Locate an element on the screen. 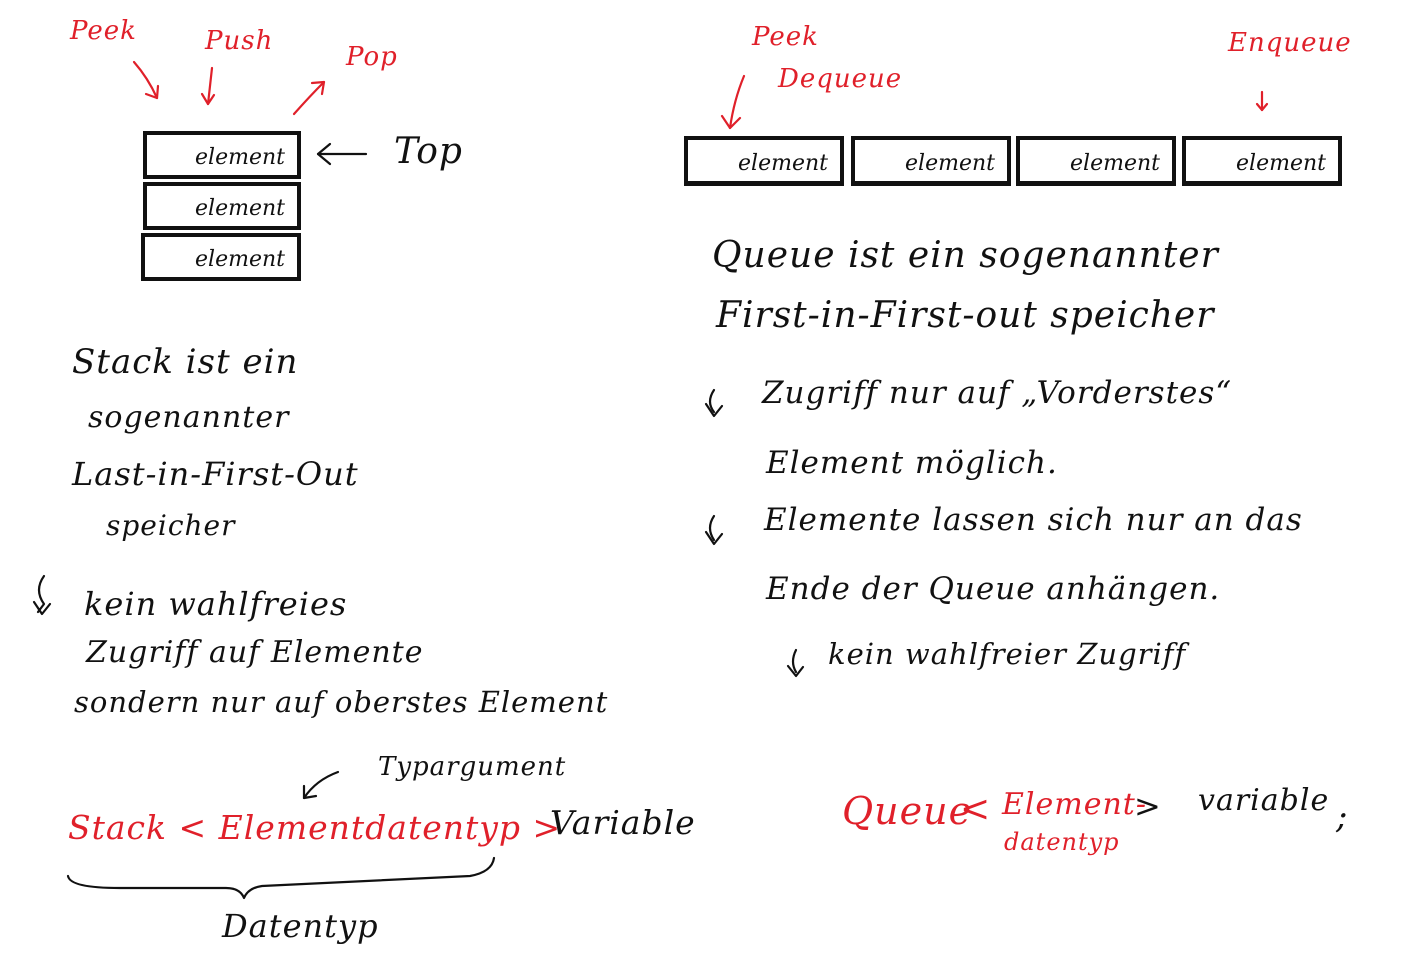  datatype-label: Datentyp is located at coordinates (300, 926).